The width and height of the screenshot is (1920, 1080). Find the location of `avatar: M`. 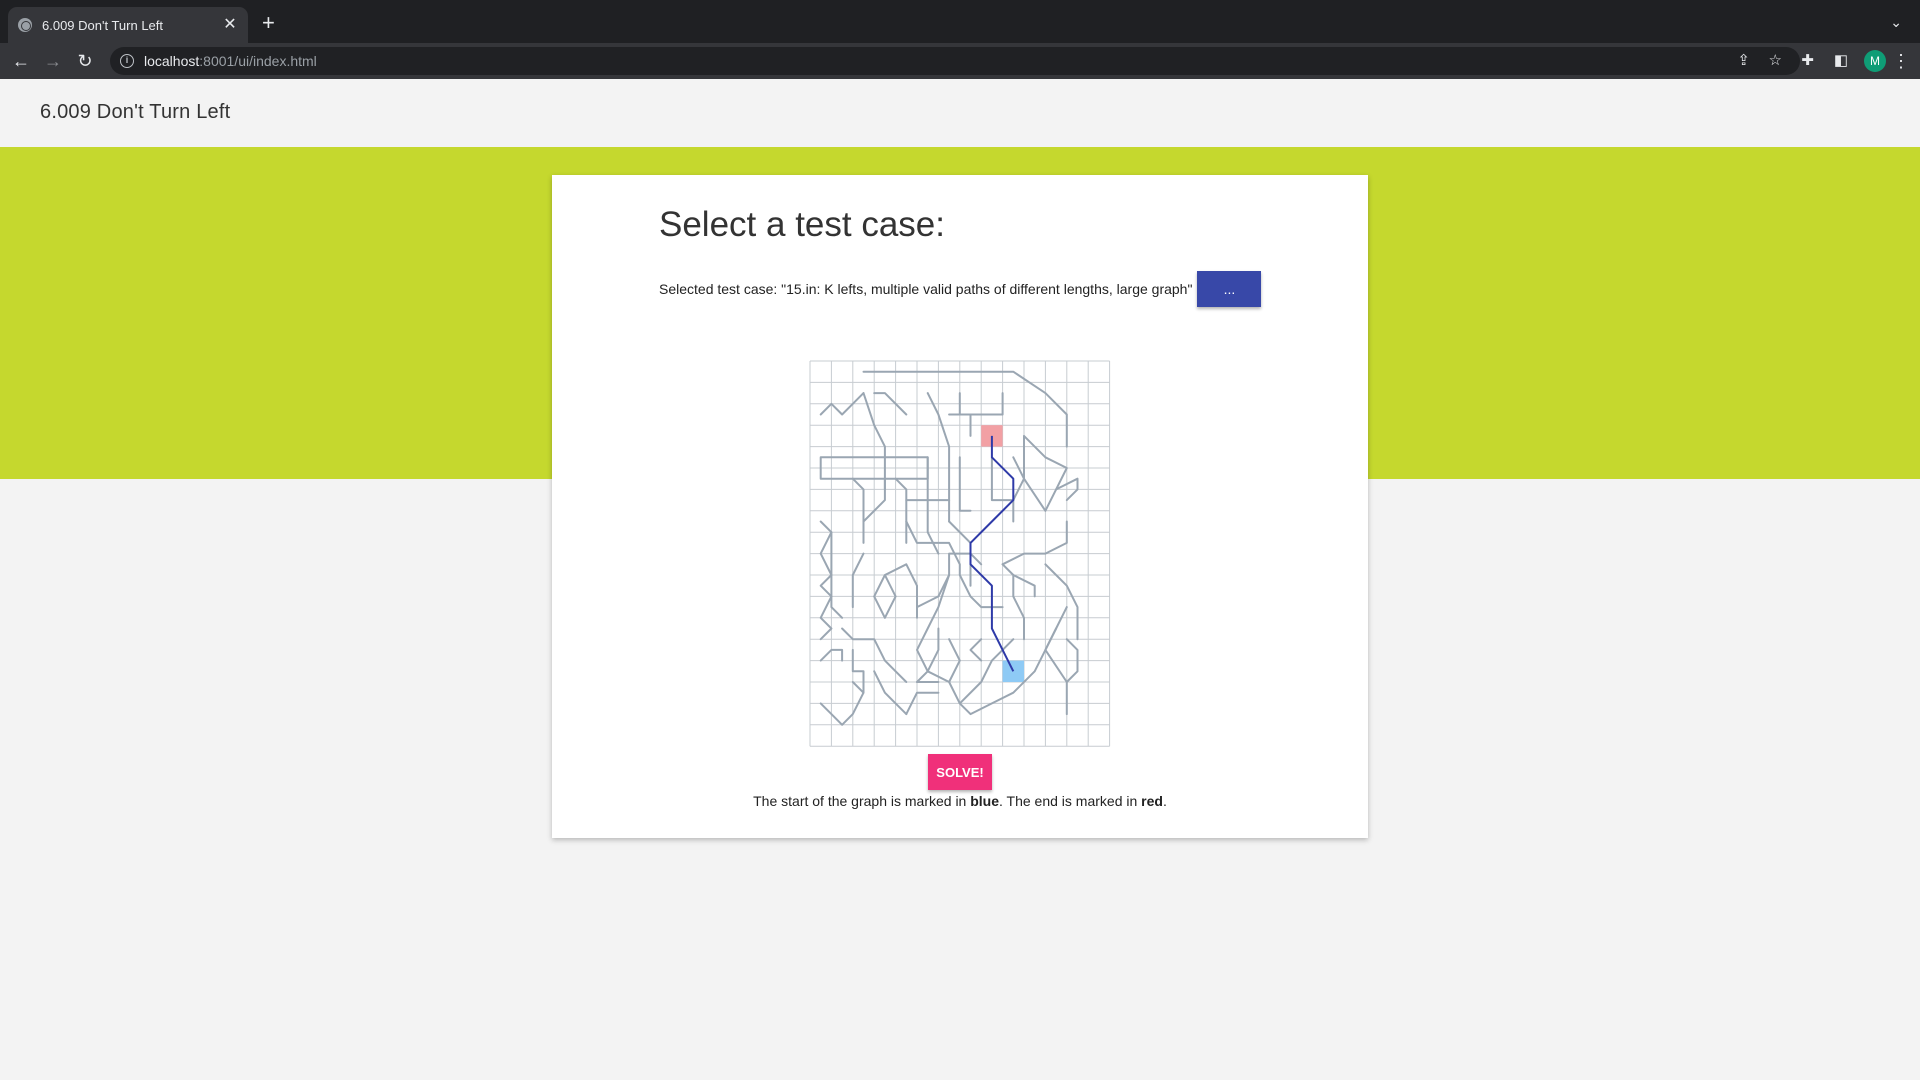

avatar: M is located at coordinates (1875, 61).